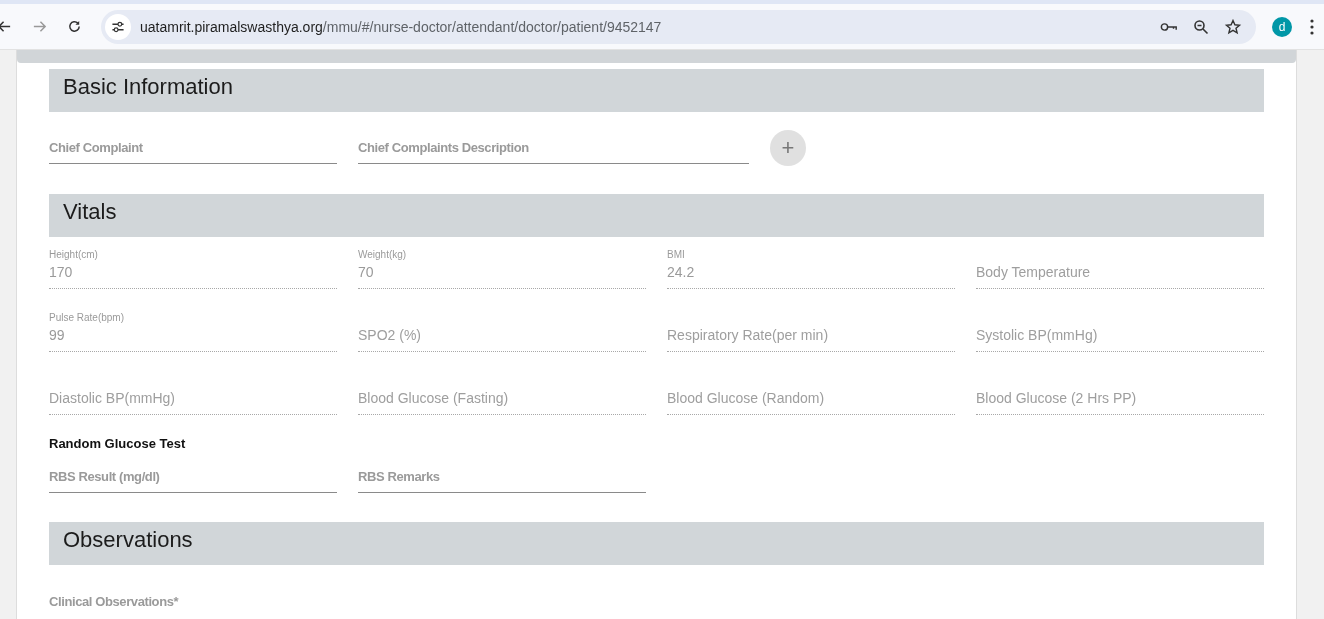  Describe the element at coordinates (1282, 26) in the screenshot. I see `profile-avatar: d` at that location.